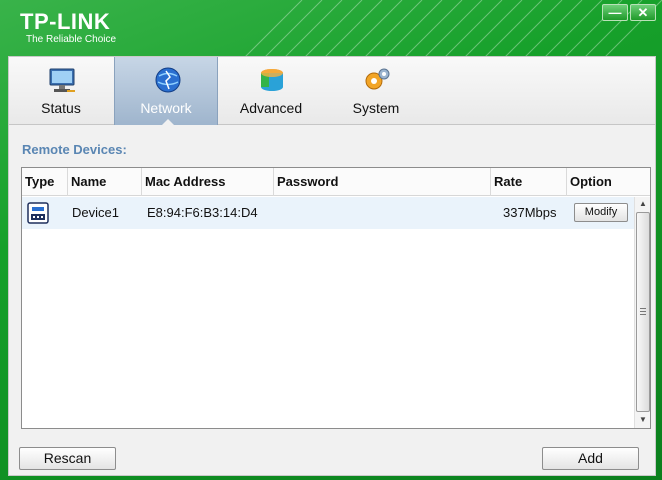 The height and width of the screenshot is (480, 662). I want to click on column-header-password: Password, so click(382, 182).